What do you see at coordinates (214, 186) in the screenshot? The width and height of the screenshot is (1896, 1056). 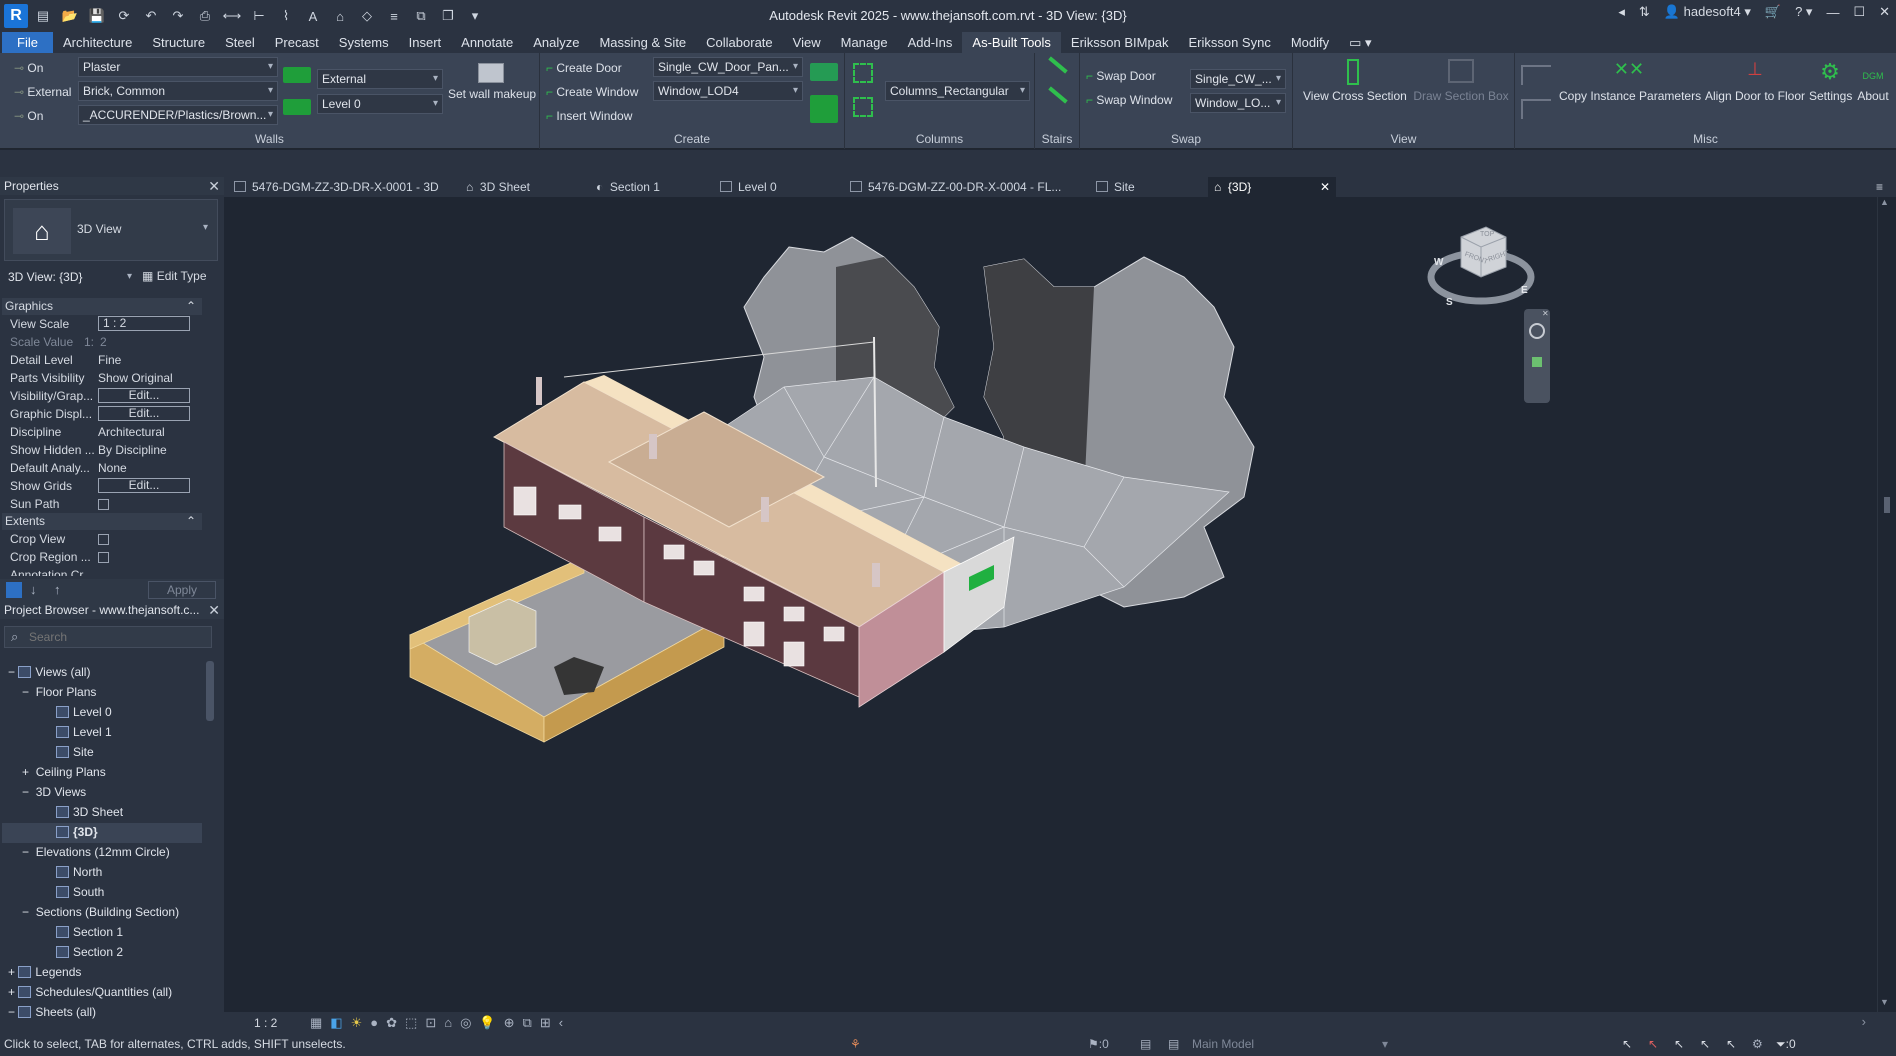 I see `close-properties-icon: ✕` at bounding box center [214, 186].